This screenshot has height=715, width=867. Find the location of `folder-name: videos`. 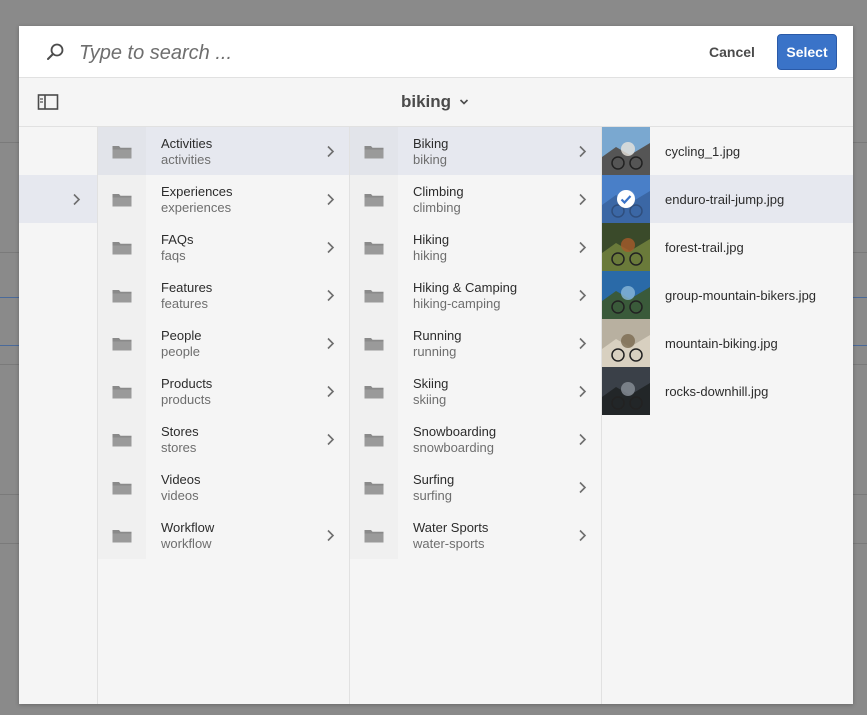

folder-name: videos is located at coordinates (180, 495).